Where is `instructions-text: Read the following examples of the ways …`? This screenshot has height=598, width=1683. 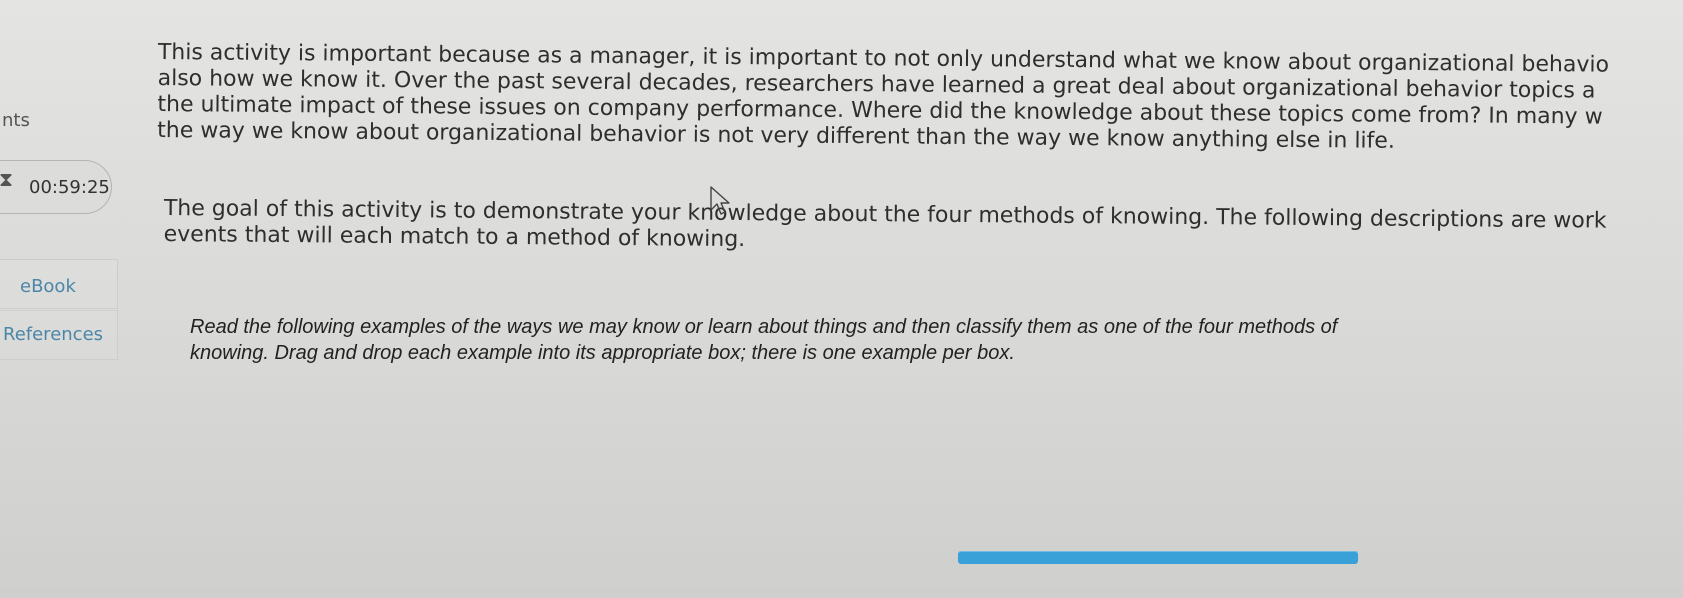 instructions-text: Read the following examples of the ways … is located at coordinates (764, 340).